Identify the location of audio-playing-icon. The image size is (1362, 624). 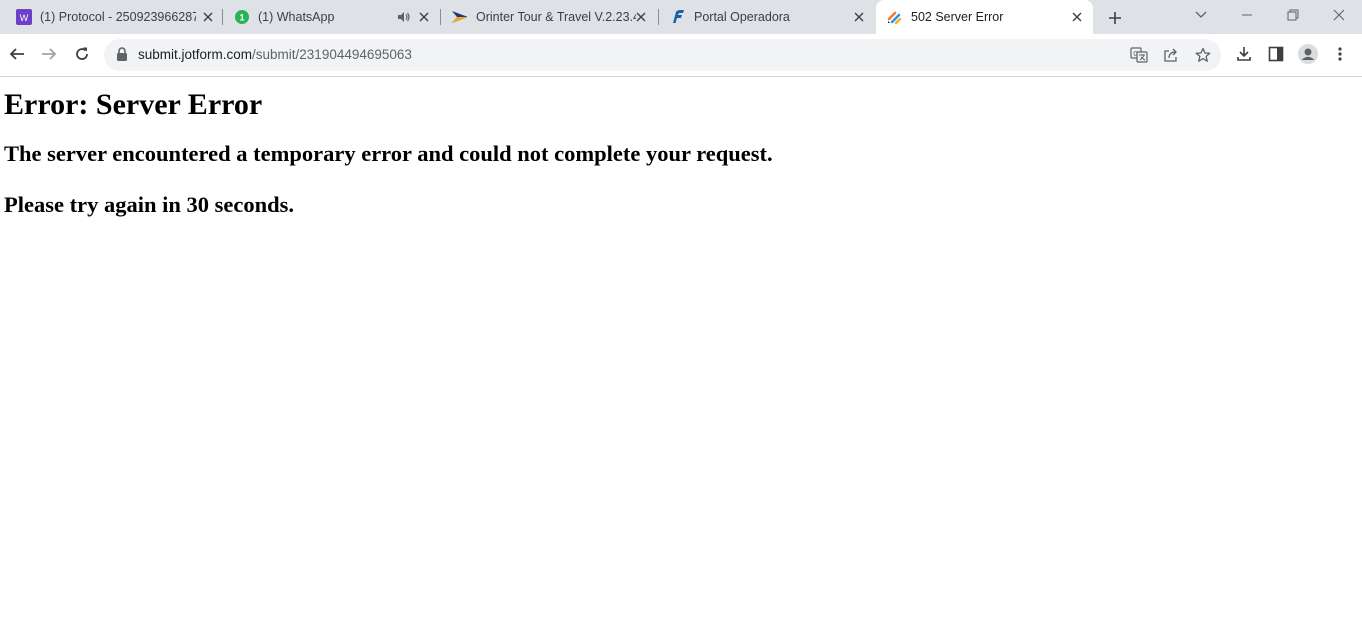
(403, 17).